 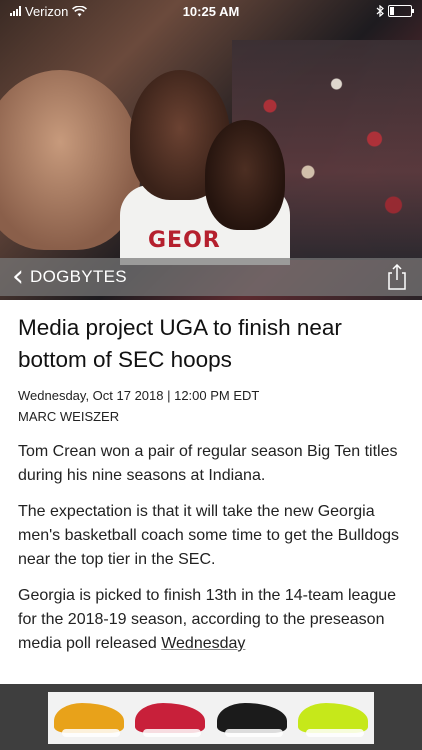 I want to click on hero-jersey-text: GEOR, so click(x=184, y=240).